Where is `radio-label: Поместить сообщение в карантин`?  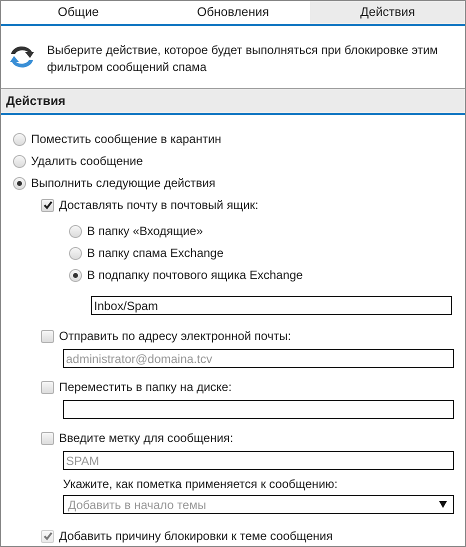 radio-label: Поместить сообщение в карантин is located at coordinates (126, 139).